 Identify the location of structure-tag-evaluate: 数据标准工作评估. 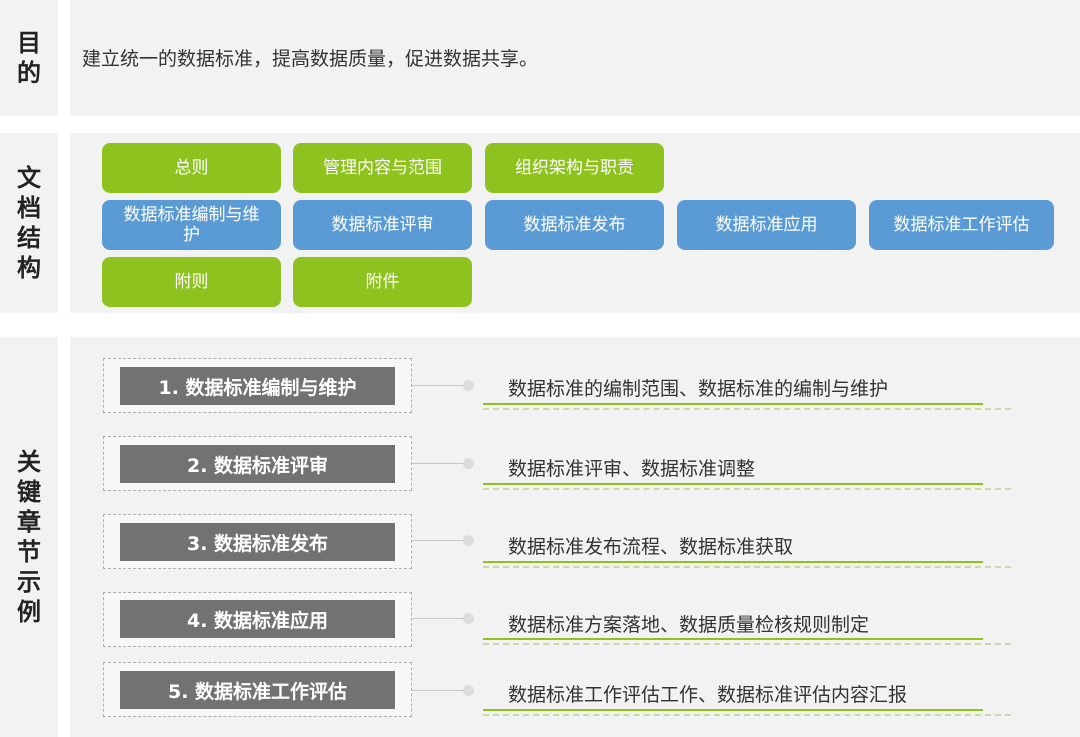
(961, 225).